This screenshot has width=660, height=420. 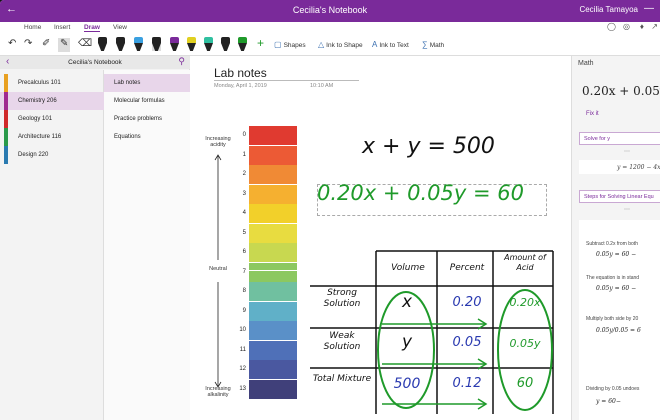 I want to click on equation-2: 0.20x + 0.05y = 60, so click(x=420, y=193).